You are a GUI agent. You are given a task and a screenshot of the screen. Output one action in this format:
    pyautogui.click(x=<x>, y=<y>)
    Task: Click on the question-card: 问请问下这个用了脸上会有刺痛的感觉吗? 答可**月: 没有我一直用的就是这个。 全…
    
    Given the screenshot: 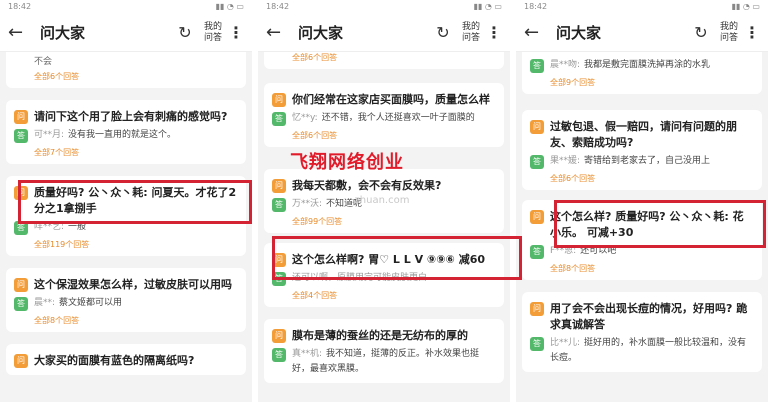 What is the action you would take?
    pyautogui.click(x=126, y=132)
    